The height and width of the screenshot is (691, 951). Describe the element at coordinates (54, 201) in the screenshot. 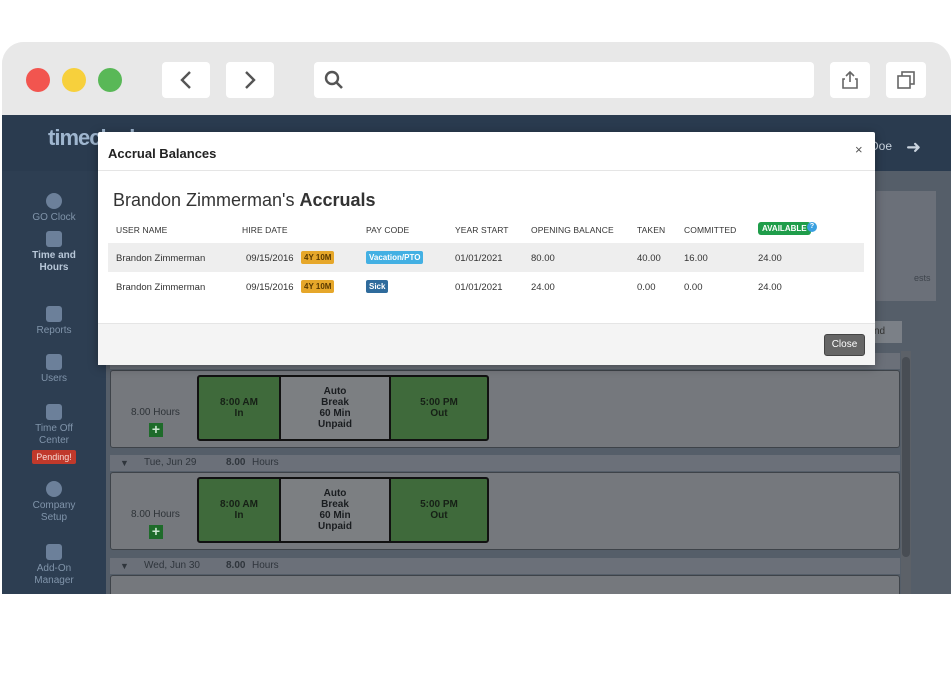

I see `clock-icon` at that location.